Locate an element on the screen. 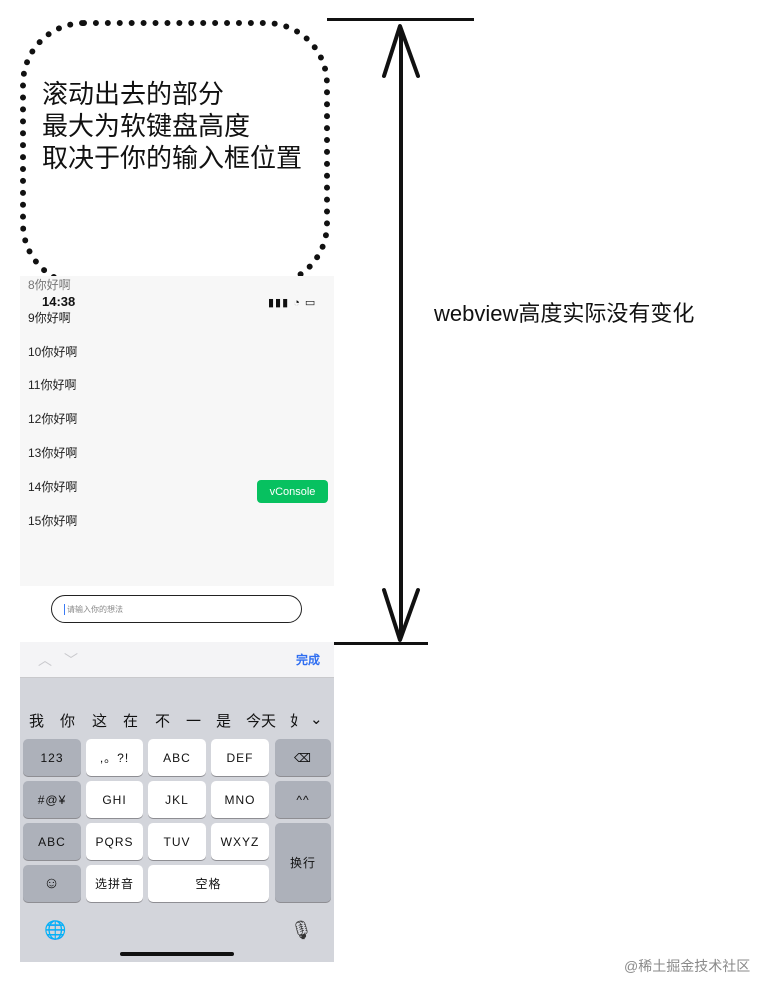 The height and width of the screenshot is (982, 777). chevron-down-icon: ﹀ is located at coordinates (71, 660).